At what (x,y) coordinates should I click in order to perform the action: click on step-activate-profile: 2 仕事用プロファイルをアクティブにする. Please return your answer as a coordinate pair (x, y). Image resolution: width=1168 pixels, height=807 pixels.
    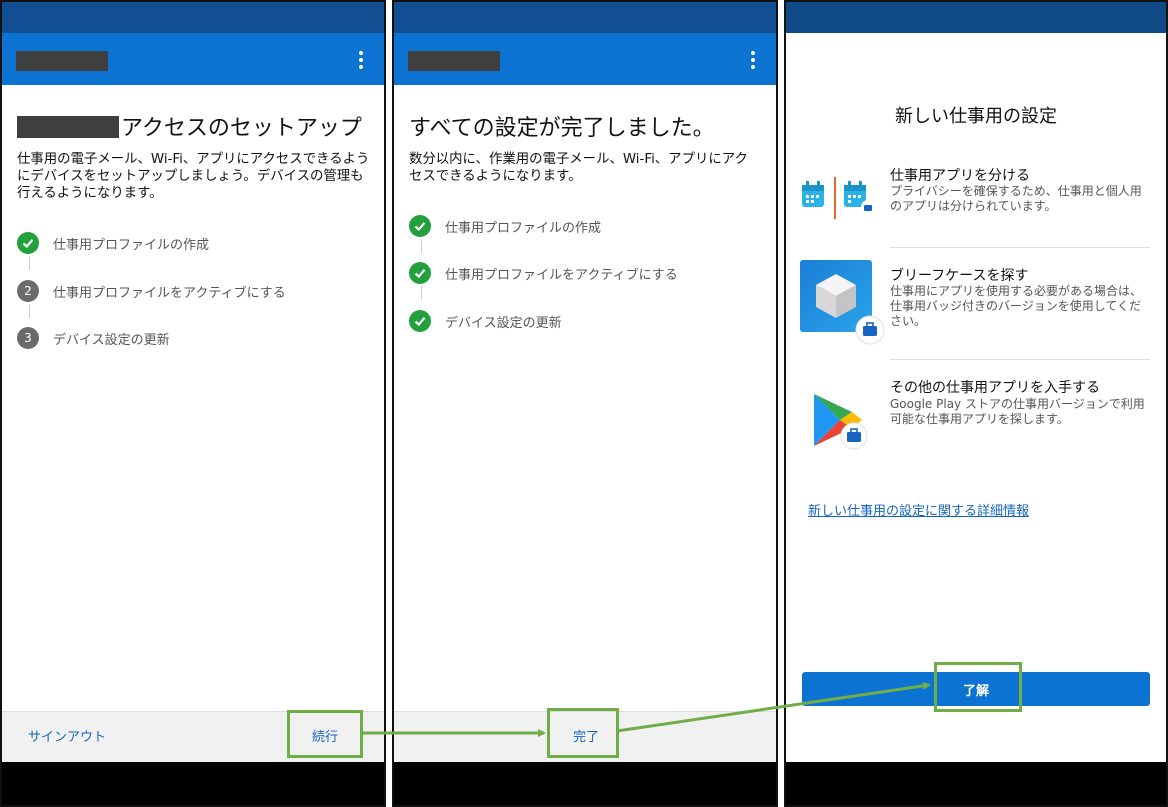
    Looking at the image, I should click on (151, 291).